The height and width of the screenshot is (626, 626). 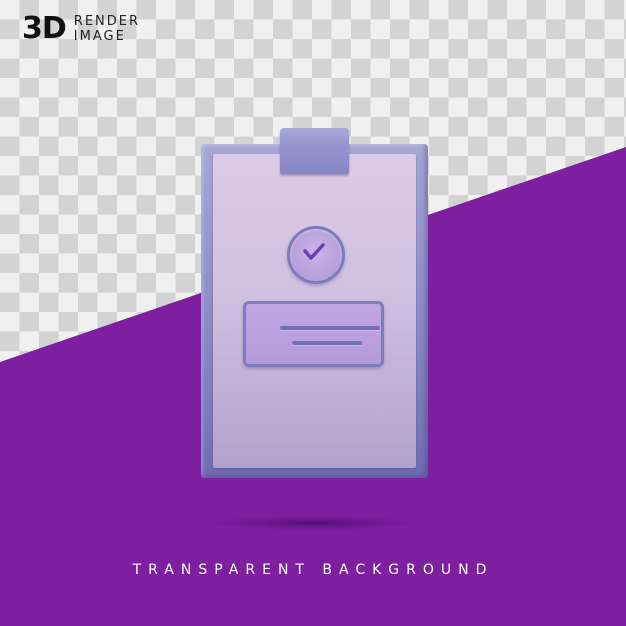 I want to click on checkmark-icon, so click(x=314, y=251).